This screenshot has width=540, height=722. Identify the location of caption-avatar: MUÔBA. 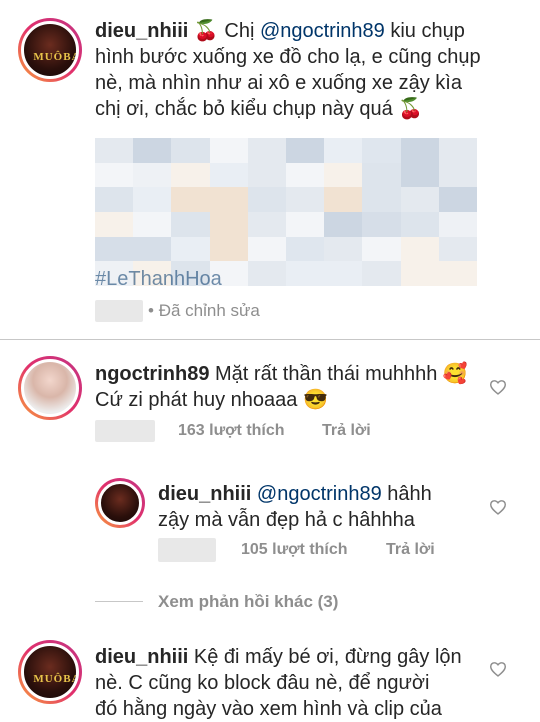
(50, 50).